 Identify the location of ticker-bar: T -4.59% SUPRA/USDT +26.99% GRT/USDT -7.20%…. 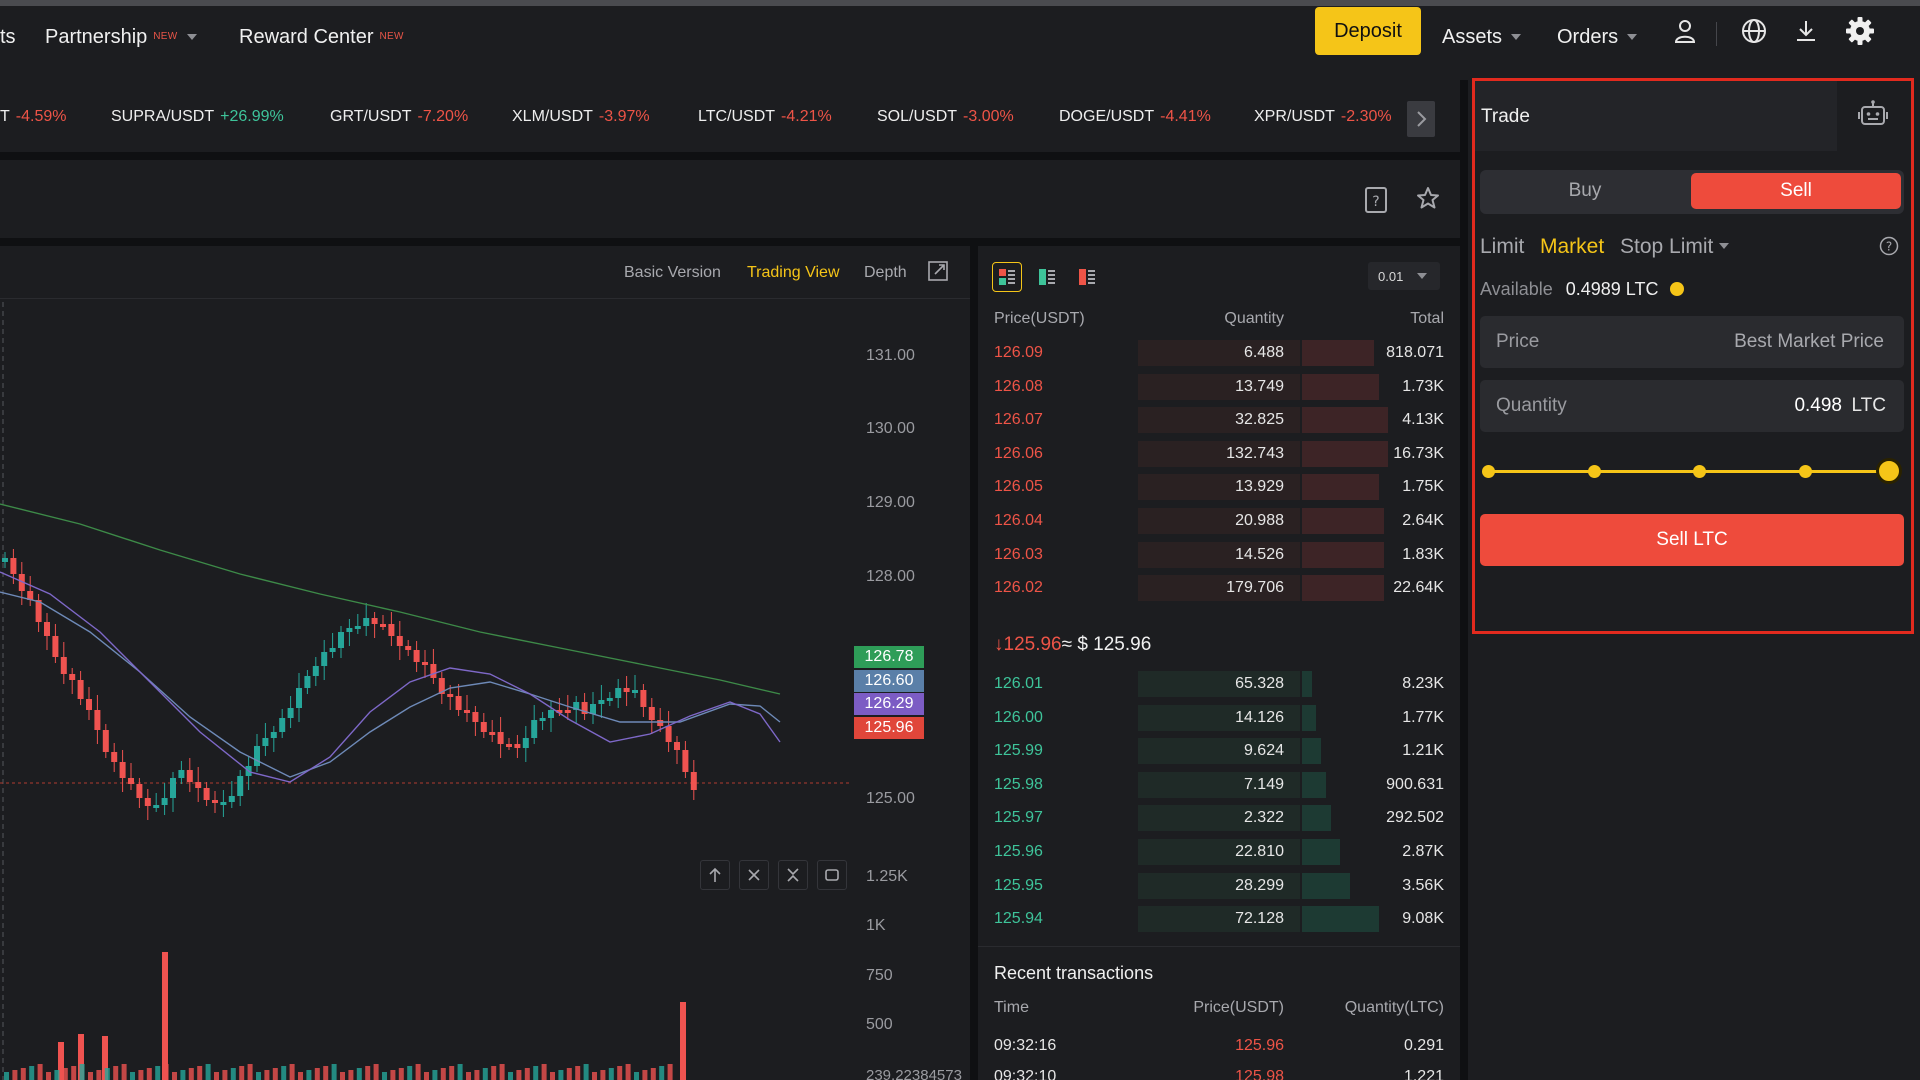
(730, 116).